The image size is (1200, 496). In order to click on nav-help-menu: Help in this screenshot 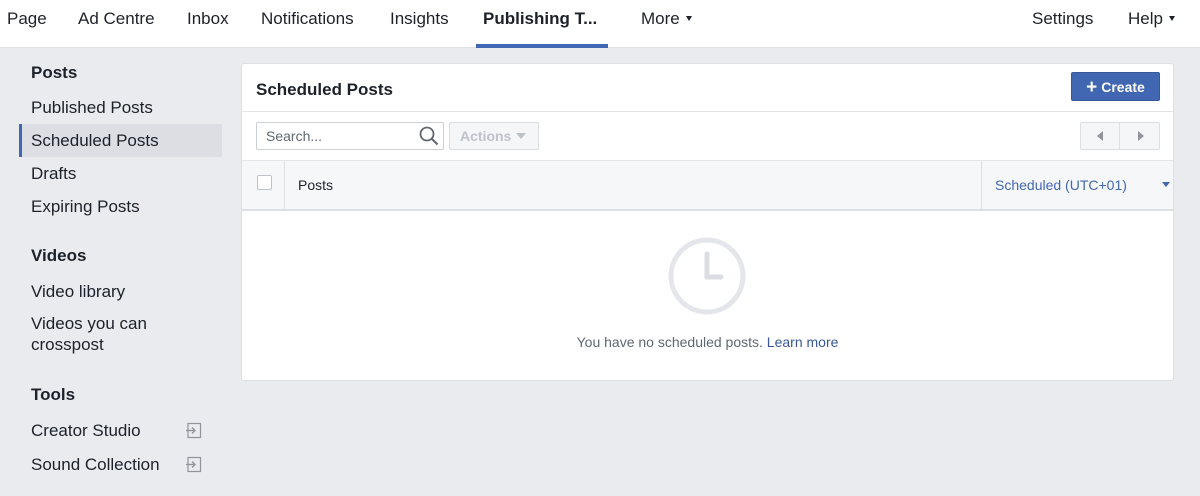, I will do `click(1151, 24)`.